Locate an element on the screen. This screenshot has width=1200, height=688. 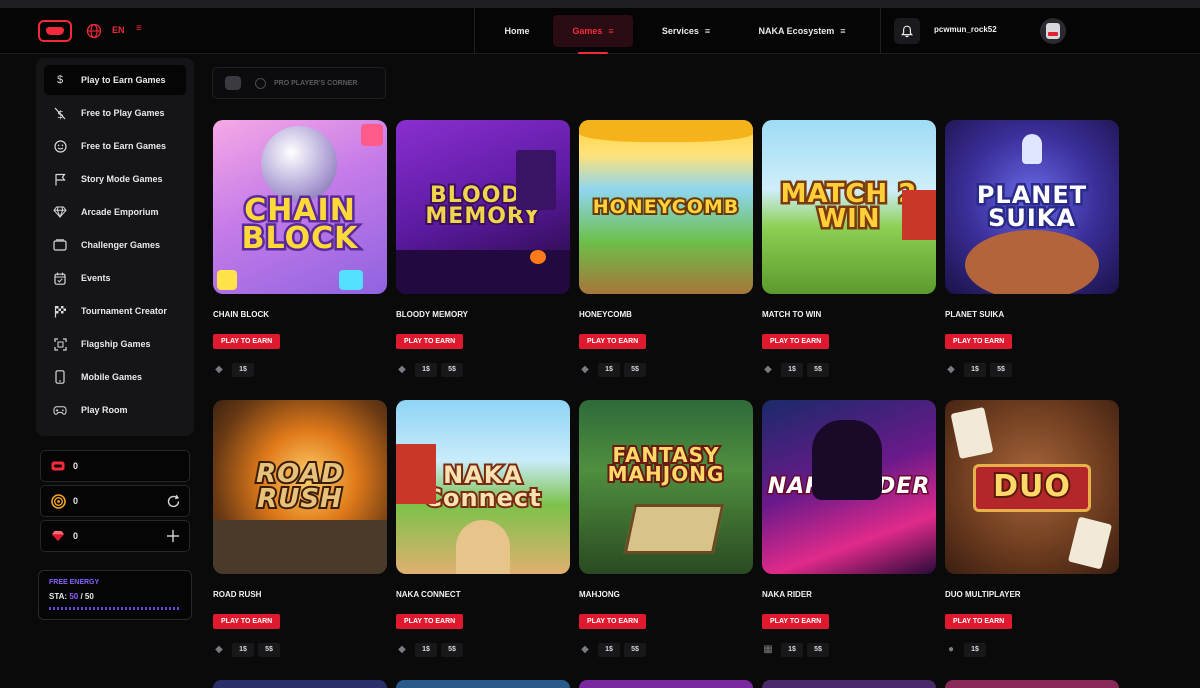
sidebar-item-play-to-earn: $ Play to Earn Games is located at coordinates (115, 80).